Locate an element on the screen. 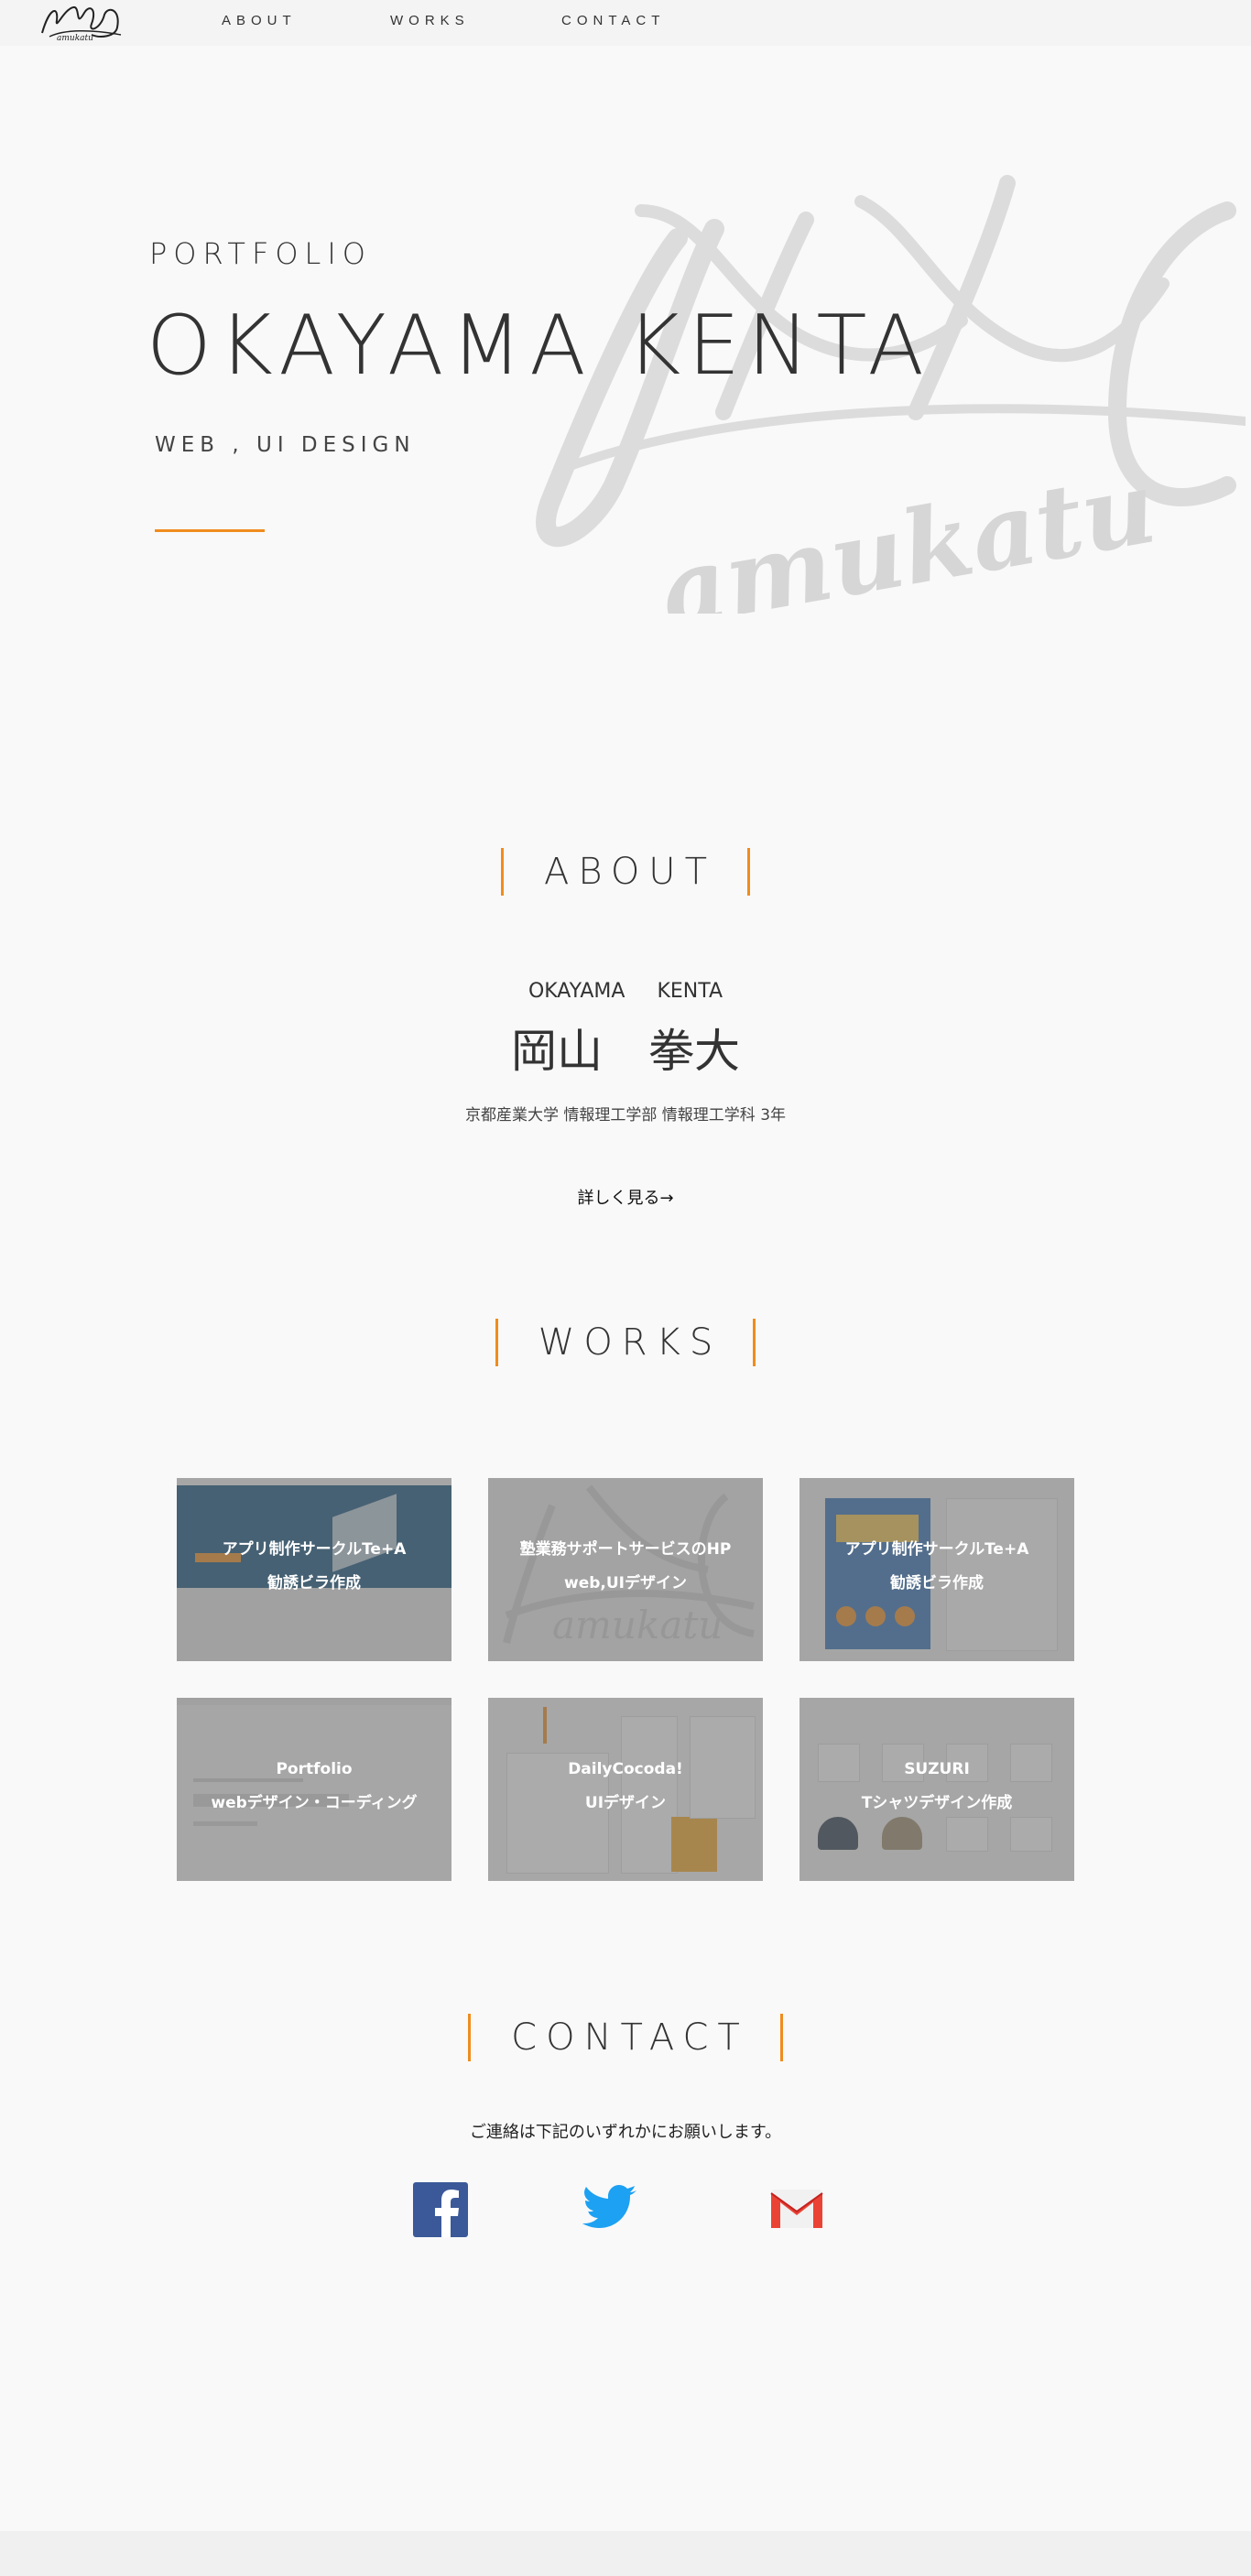  work-subtitle: web,UIデザイン is located at coordinates (625, 1583).